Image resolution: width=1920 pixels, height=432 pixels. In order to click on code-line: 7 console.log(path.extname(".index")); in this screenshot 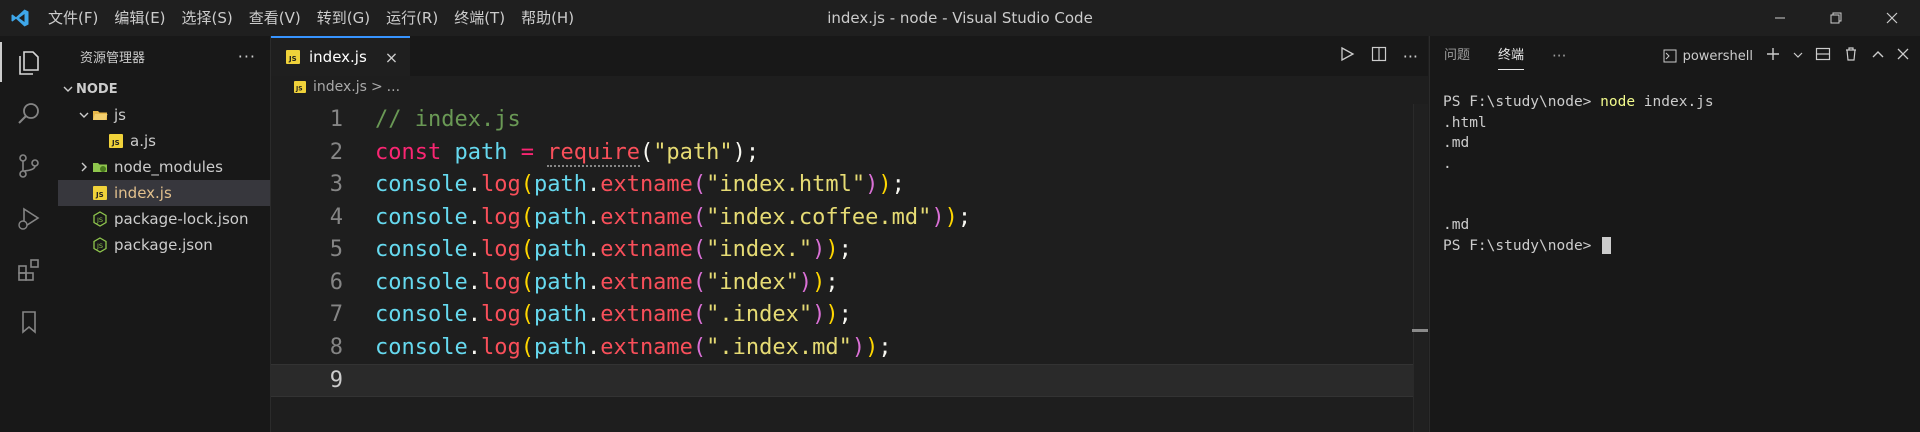, I will do `click(849, 315)`.